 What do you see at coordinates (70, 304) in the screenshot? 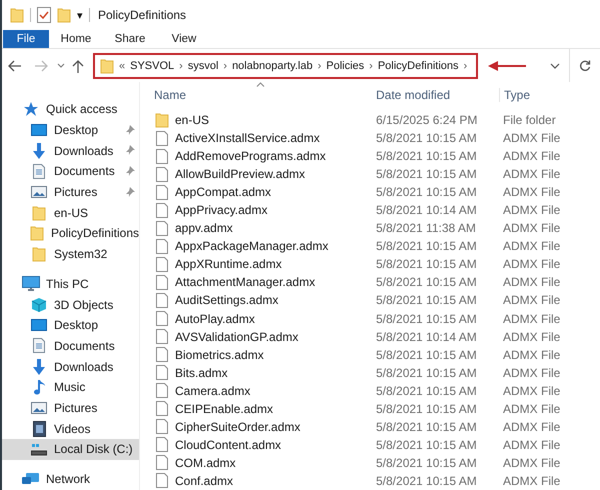
I see `navigation-item: 3D Objects` at bounding box center [70, 304].